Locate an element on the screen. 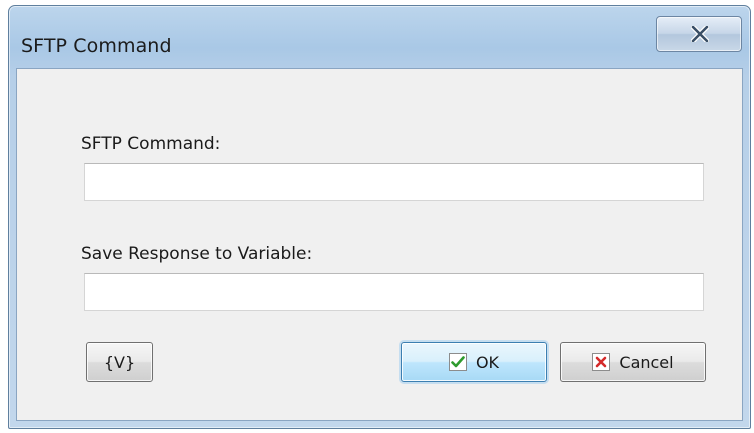 The image size is (754, 433). insert-variable-label: {V} is located at coordinates (119, 362).